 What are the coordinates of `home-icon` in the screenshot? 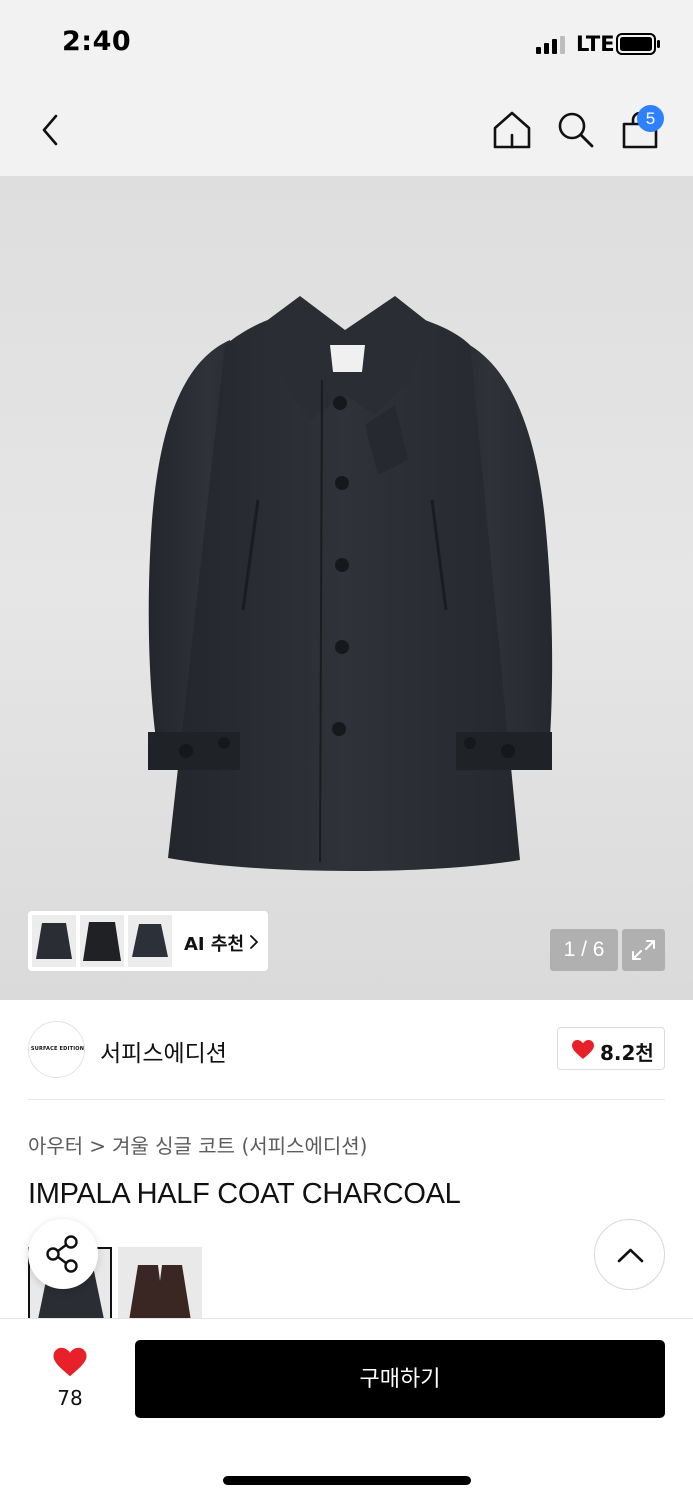 It's located at (512, 130).